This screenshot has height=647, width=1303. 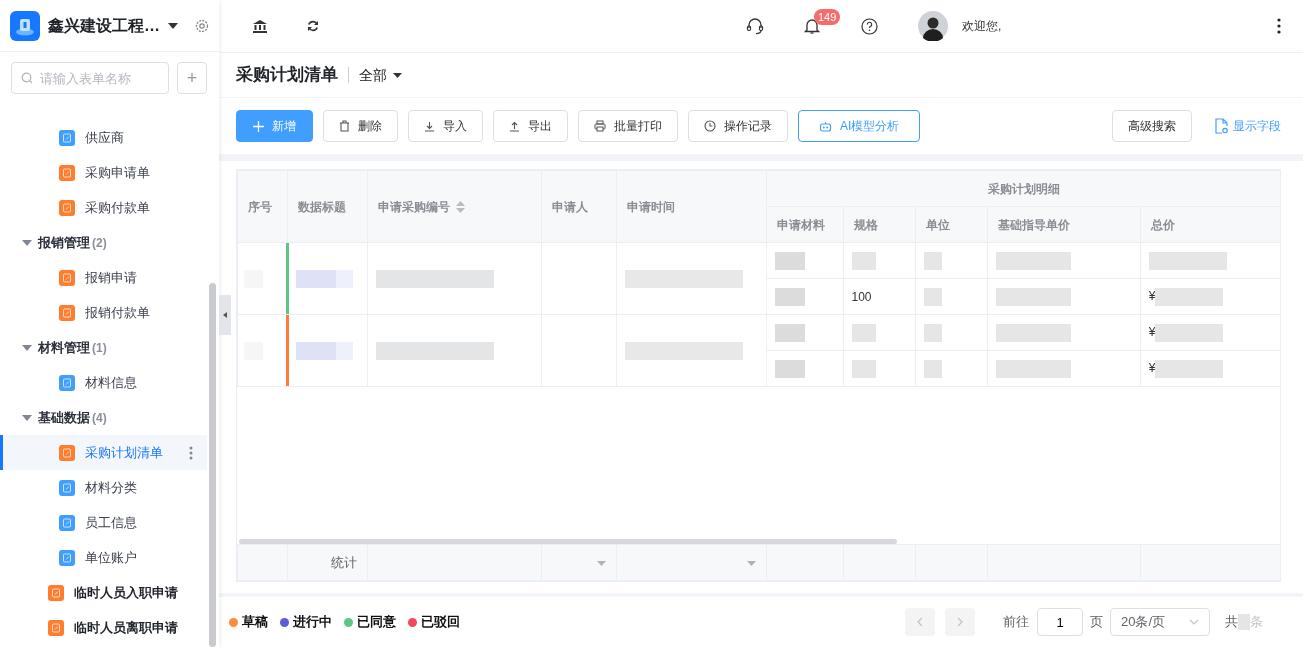 I want to click on column-header: 数据标题, so click(x=327, y=206).